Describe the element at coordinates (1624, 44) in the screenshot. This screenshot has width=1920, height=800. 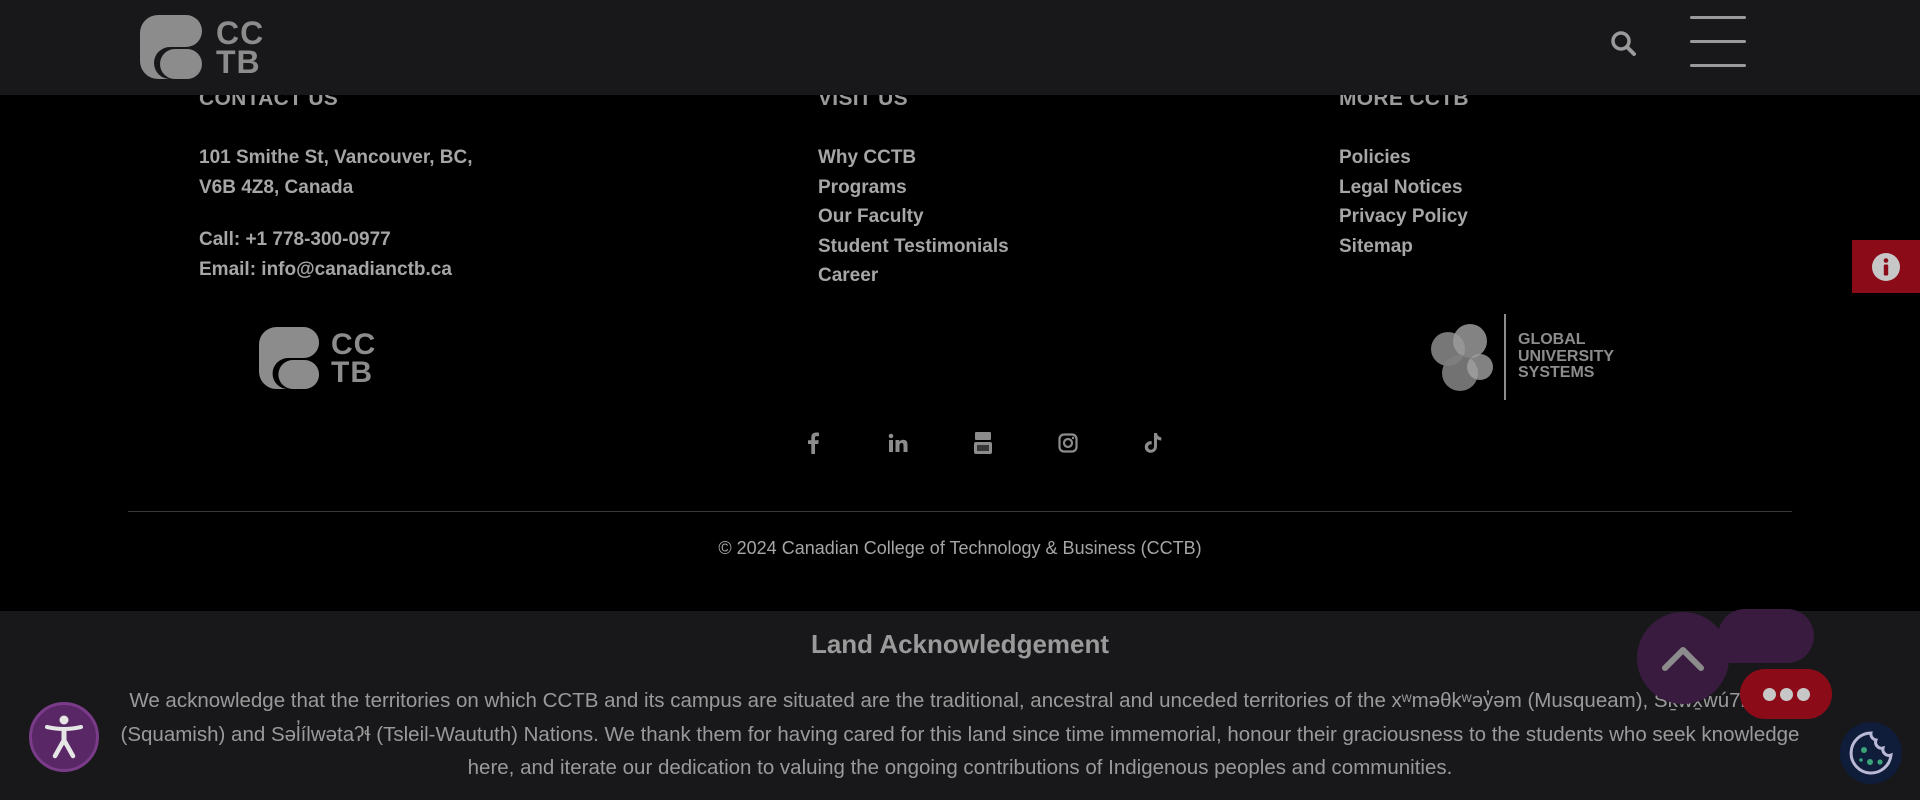
I see `search-icon` at that location.